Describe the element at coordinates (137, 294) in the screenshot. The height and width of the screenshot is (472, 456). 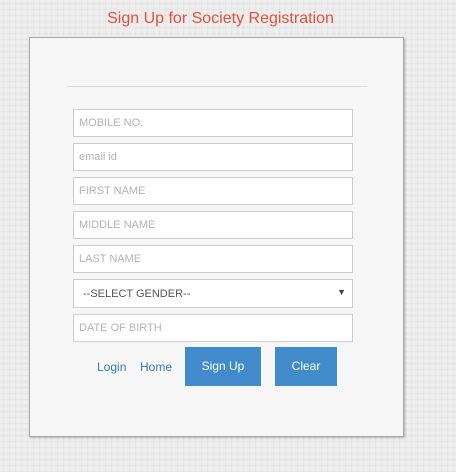
I see `gender-select-value: --SELECT GENDER--` at that location.